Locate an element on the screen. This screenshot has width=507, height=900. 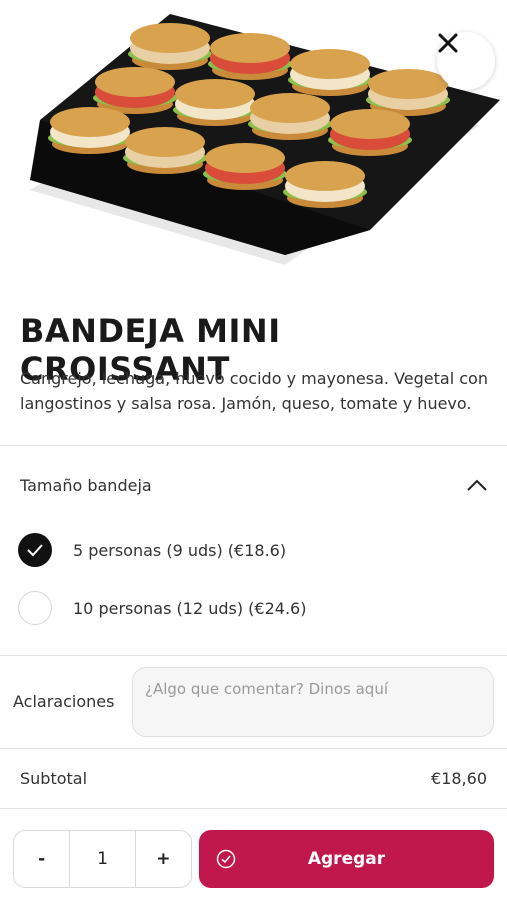
subtotal-value: €18,60 is located at coordinates (459, 778).